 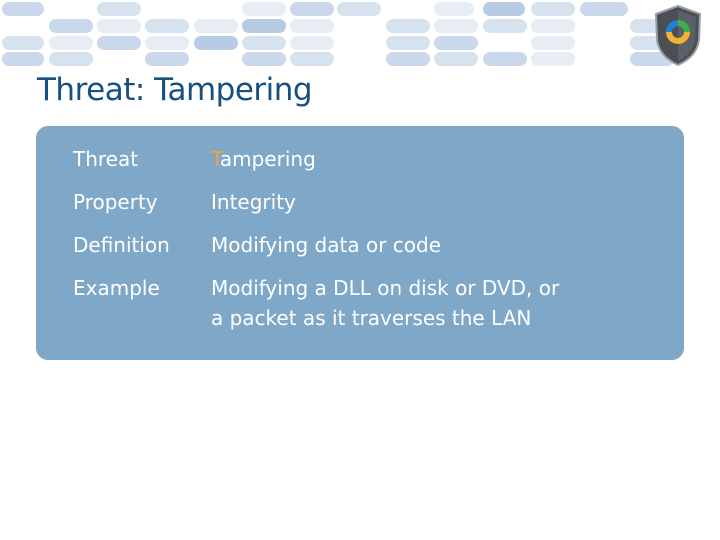 What do you see at coordinates (253, 202) in the screenshot?
I see `row-value: Integrity` at bounding box center [253, 202].